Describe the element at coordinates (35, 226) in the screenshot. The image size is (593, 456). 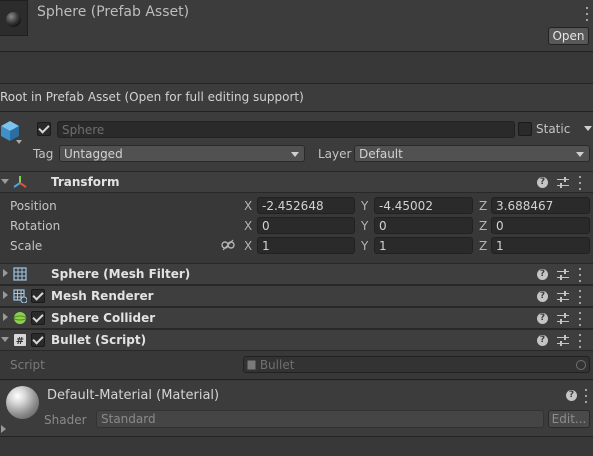
I see `rotation-label: Rotation` at that location.